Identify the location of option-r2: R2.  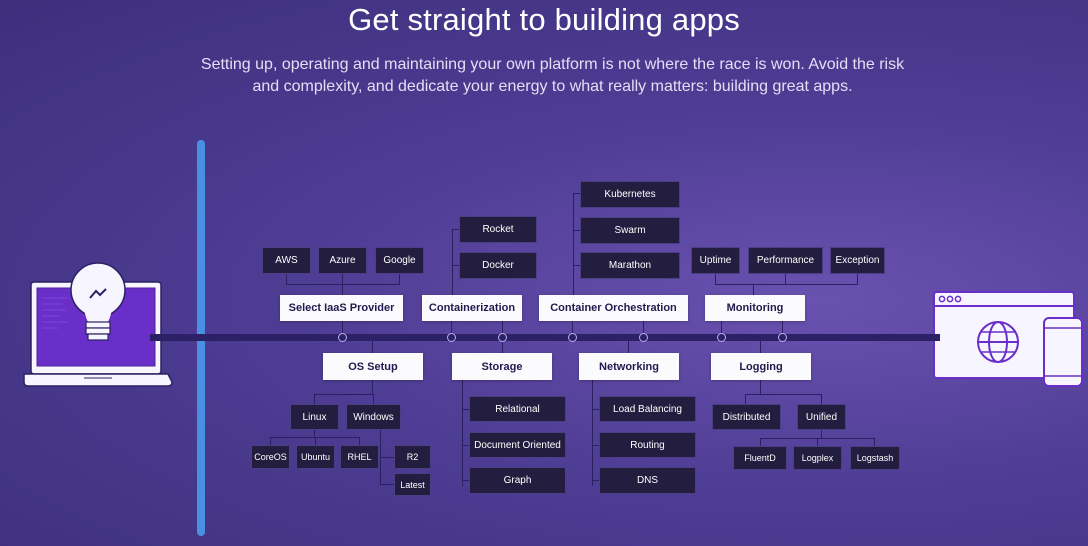
(412, 457).